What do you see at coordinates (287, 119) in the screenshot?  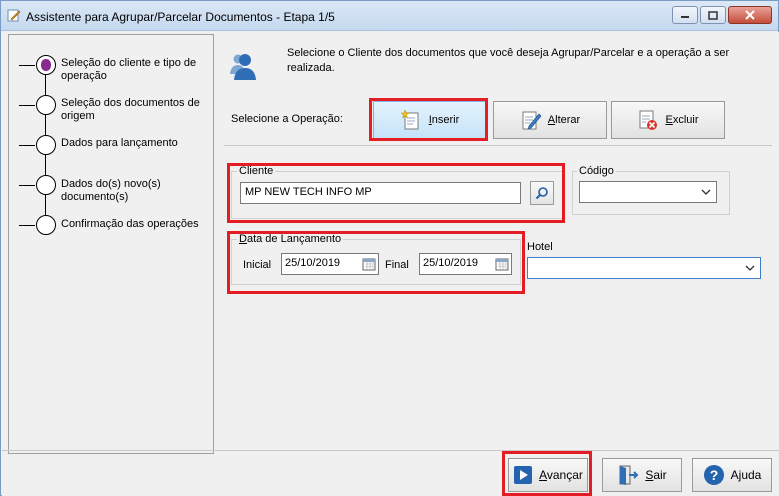 I see `operation-label: Selecione a Operação:` at bounding box center [287, 119].